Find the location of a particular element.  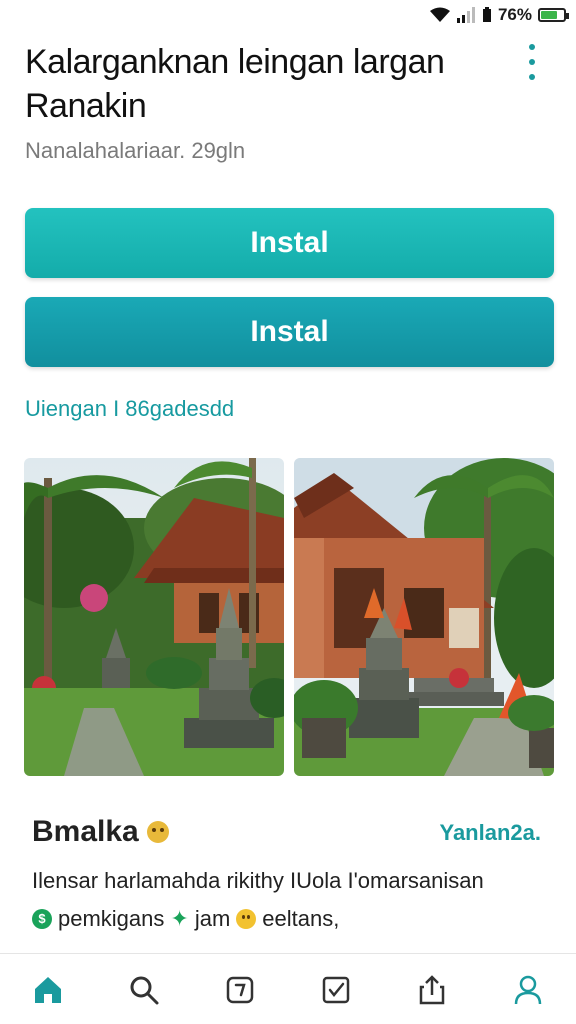

search-icon is located at coordinates (144, 990).